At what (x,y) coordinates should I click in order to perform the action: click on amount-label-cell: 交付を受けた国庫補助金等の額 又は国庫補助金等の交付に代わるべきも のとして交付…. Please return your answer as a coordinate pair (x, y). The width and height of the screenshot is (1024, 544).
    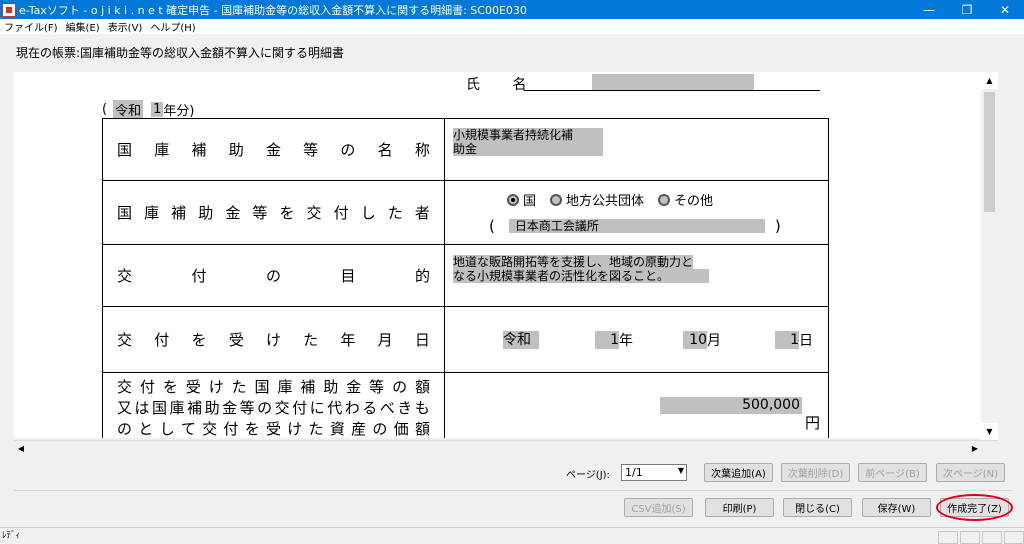
    Looking at the image, I should click on (273, 405).